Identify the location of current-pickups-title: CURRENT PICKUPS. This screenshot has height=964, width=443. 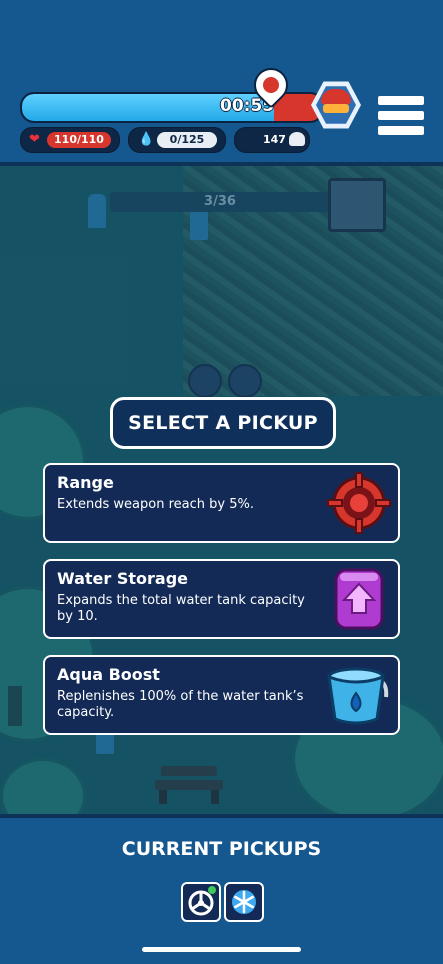
(221, 849).